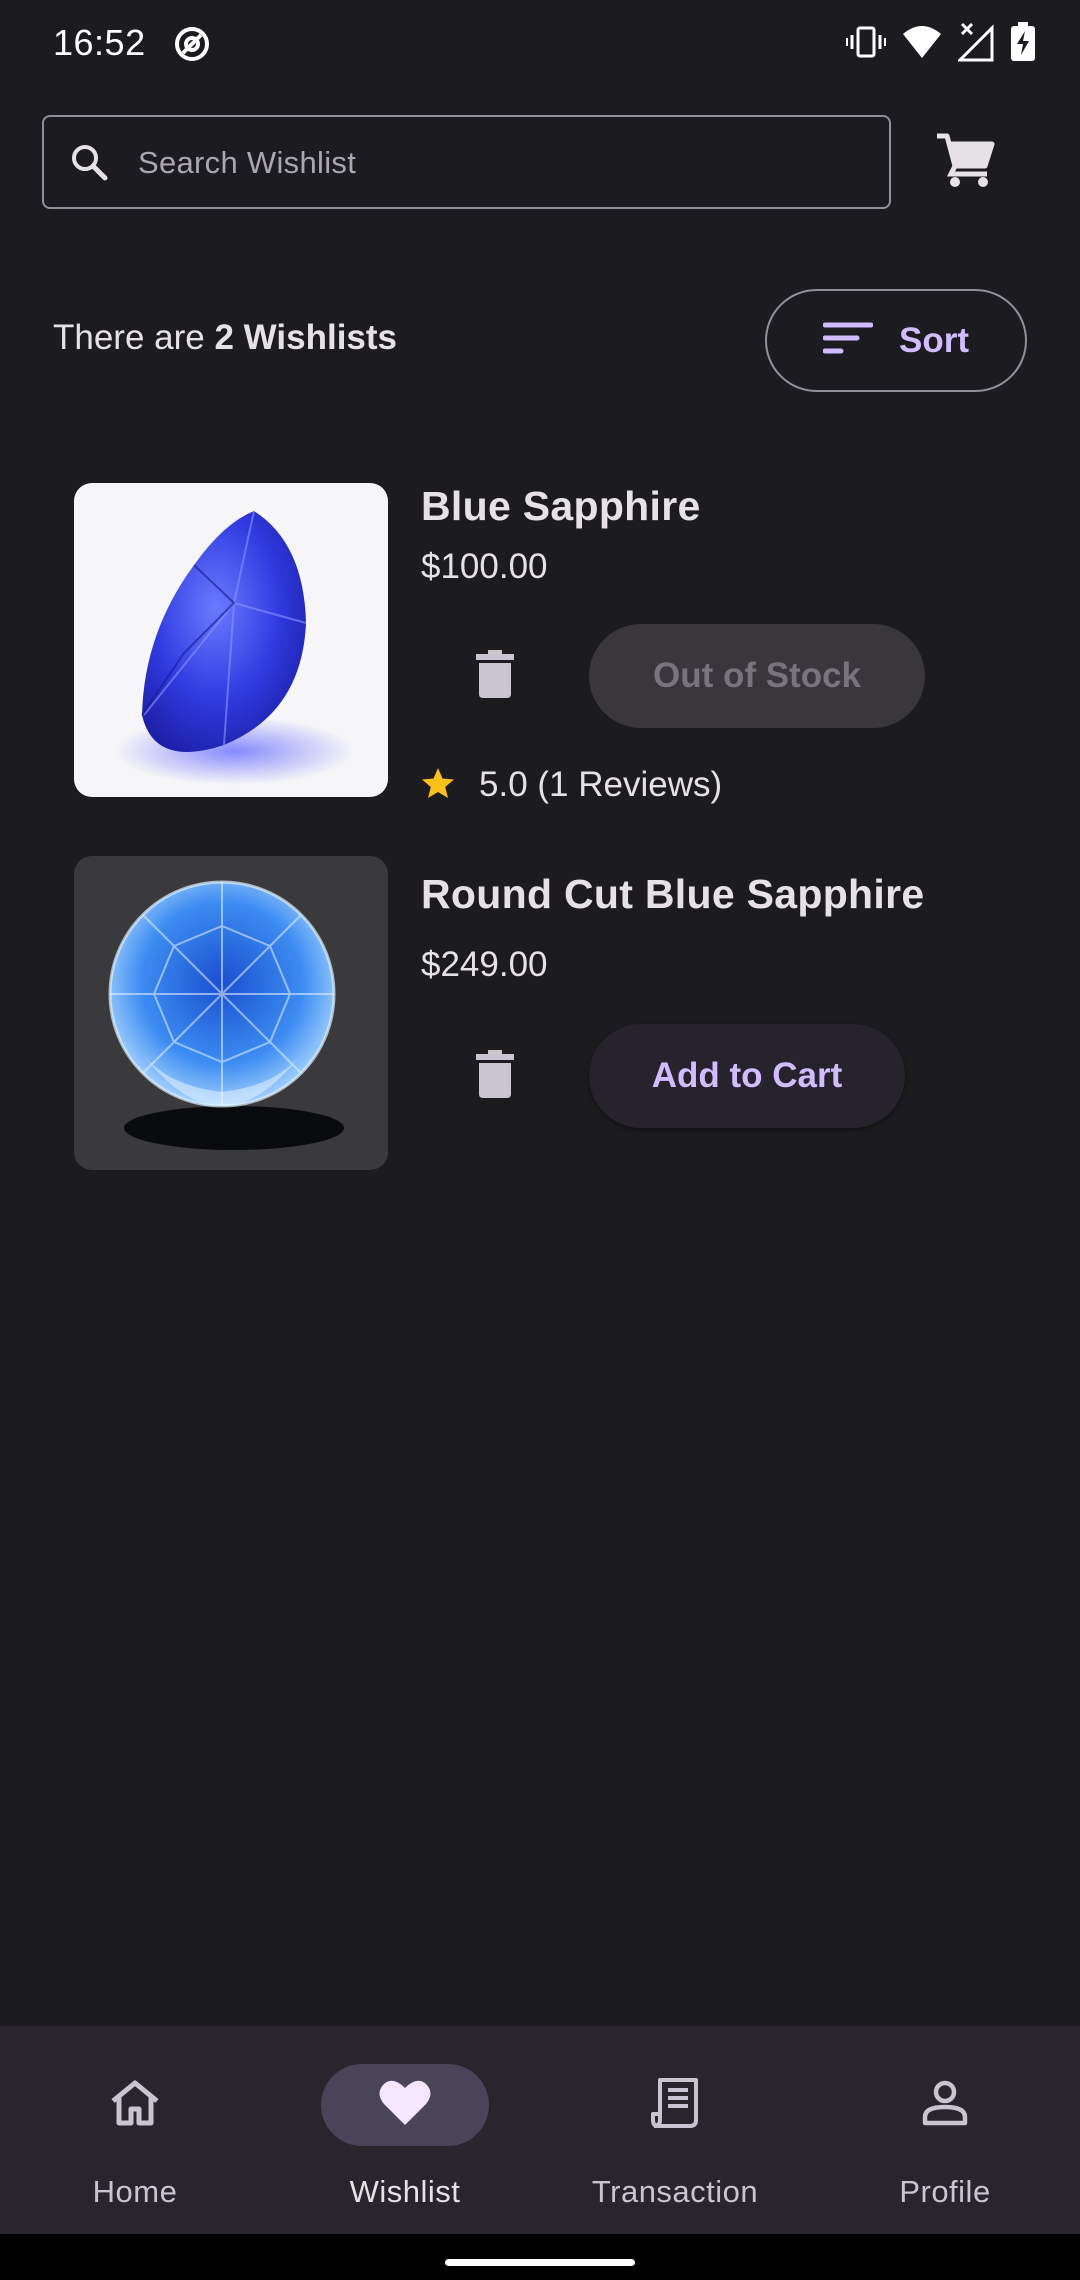 Image resolution: width=1080 pixels, height=2280 pixels. What do you see at coordinates (438, 785) in the screenshot?
I see `star-icon` at bounding box center [438, 785].